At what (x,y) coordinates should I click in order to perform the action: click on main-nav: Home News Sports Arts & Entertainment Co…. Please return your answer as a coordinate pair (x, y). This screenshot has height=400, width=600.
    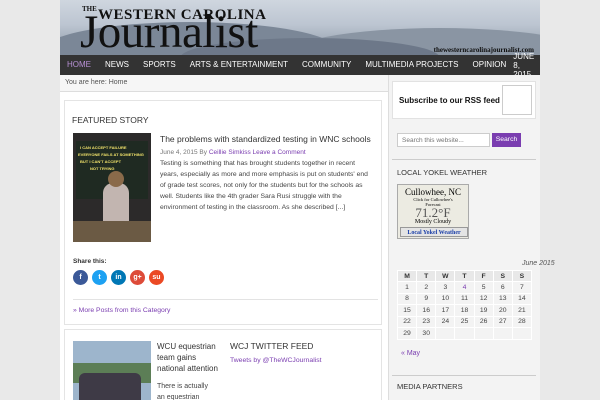
    Looking at the image, I should click on (300, 65).